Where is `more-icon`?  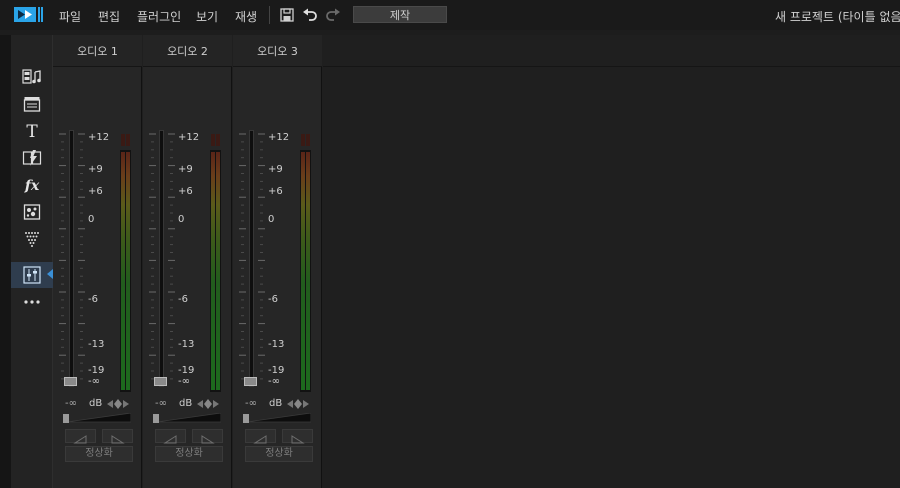 more-icon is located at coordinates (32, 302).